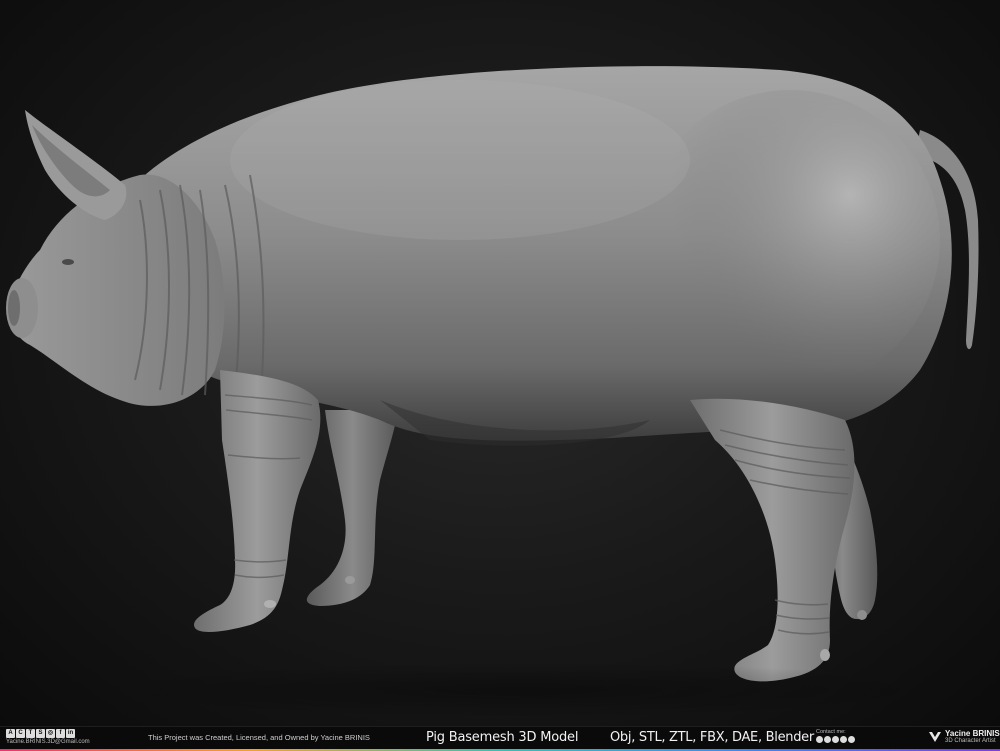 The height and width of the screenshot is (751, 1000). Describe the element at coordinates (972, 733) in the screenshot. I see `brand-name: Yacine BRINIS` at that location.